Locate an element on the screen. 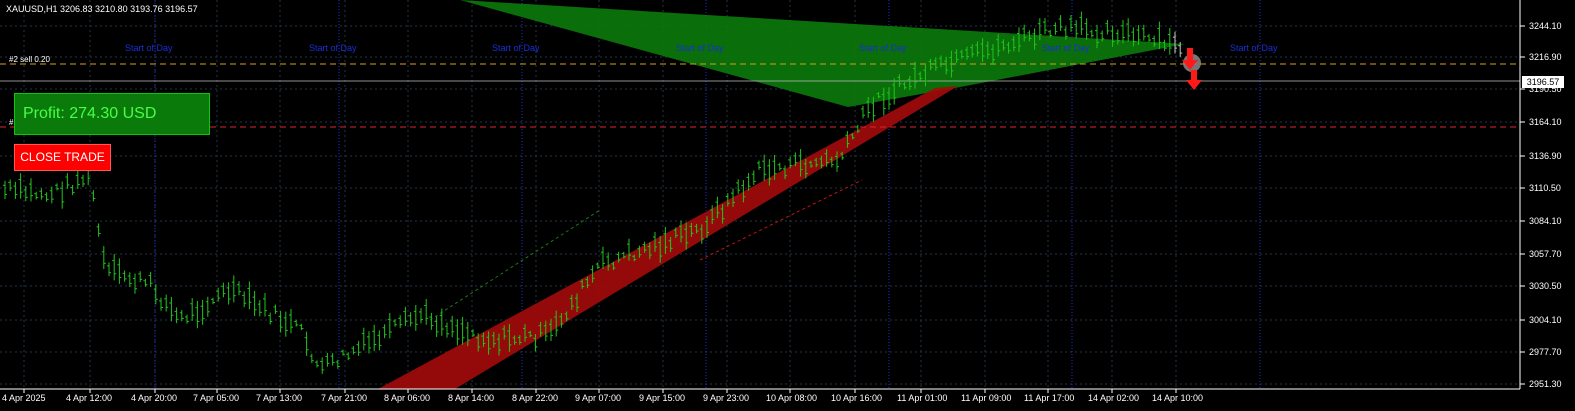 The height and width of the screenshot is (411, 1575). time-tick-label: 7 Apr 21:00 is located at coordinates (344, 398).